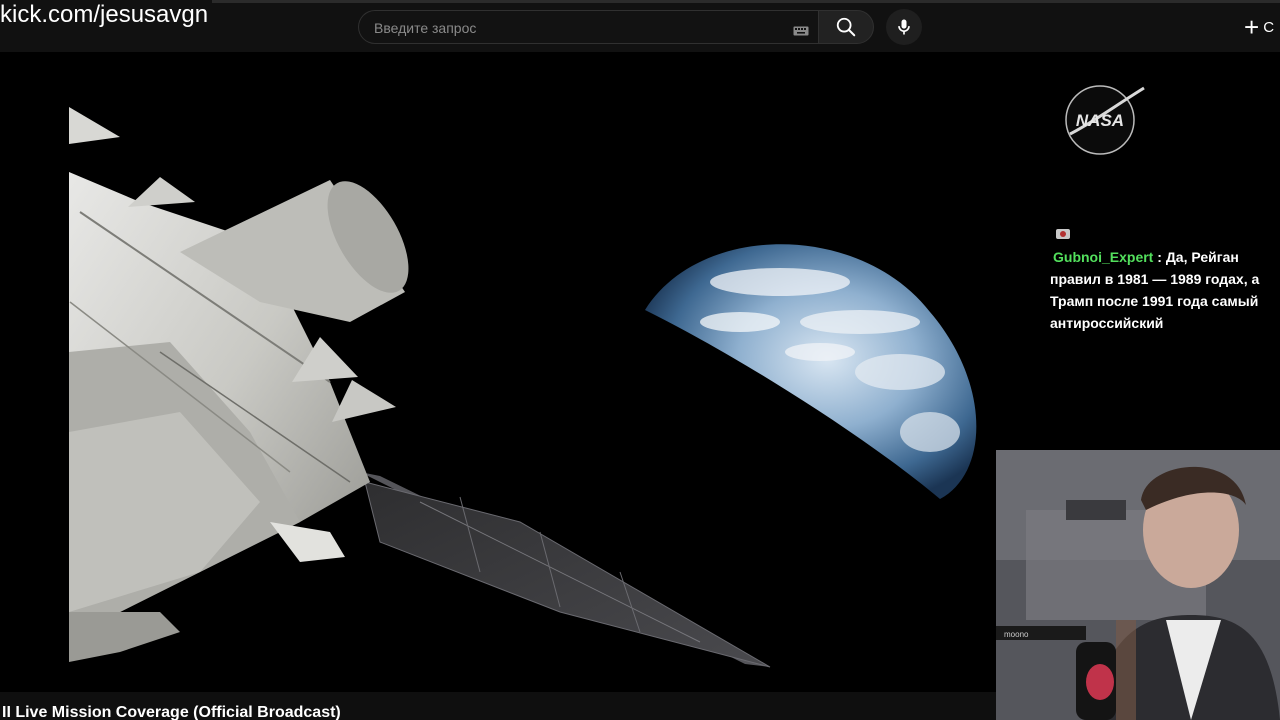 This screenshot has width=1280, height=720. What do you see at coordinates (579, 28) in the screenshot?
I see `search-input` at bounding box center [579, 28].